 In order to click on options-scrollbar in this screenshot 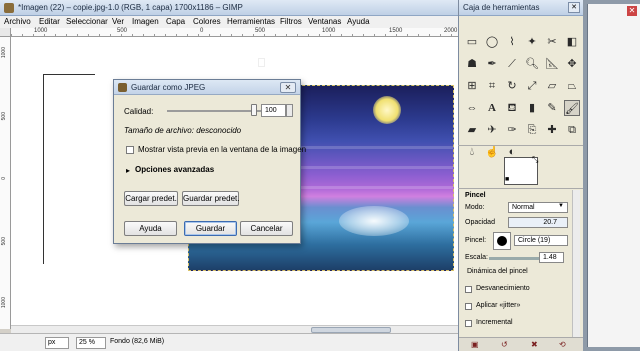, I will do `click(576, 265)`.